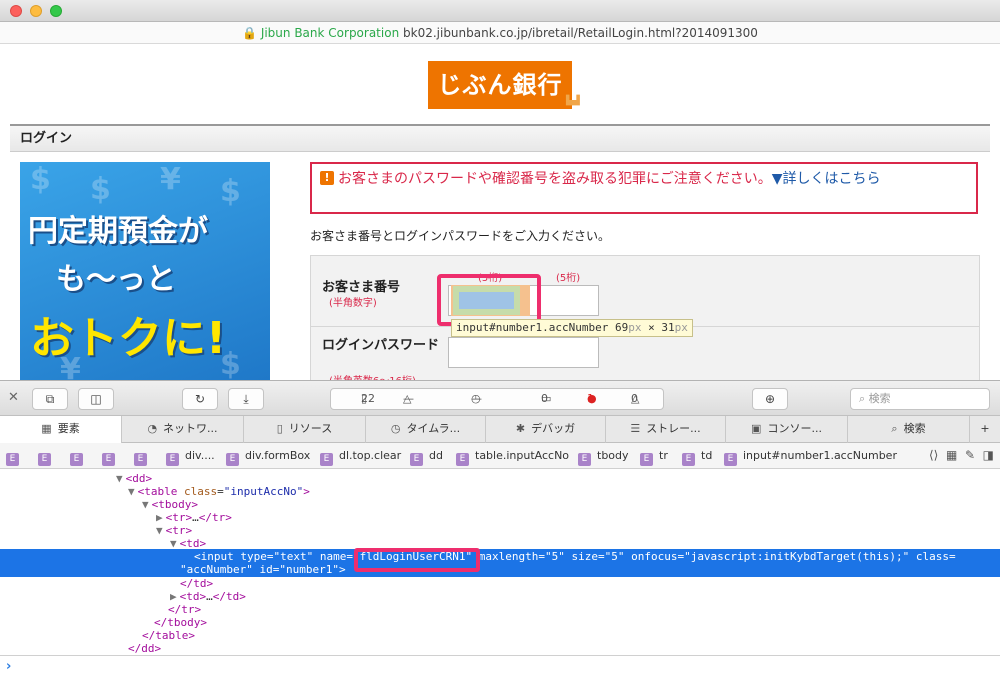 This screenshot has height=680, width=1000. I want to click on breadcrumb-label: div.formBox, so click(278, 455).